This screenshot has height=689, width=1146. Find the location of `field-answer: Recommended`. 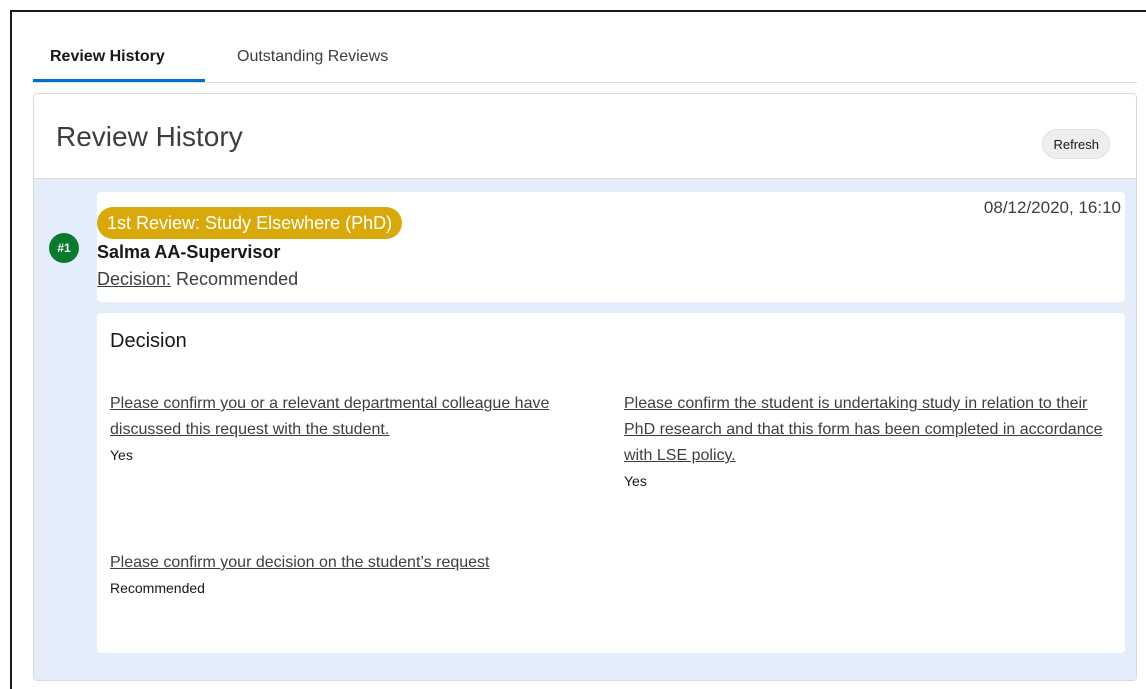

field-answer: Recommended is located at coordinates (157, 588).